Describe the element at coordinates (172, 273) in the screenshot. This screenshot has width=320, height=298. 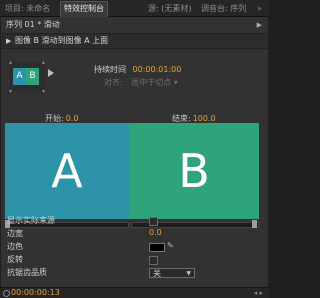
I see `antialias-quality-select: 关 ▼` at that location.